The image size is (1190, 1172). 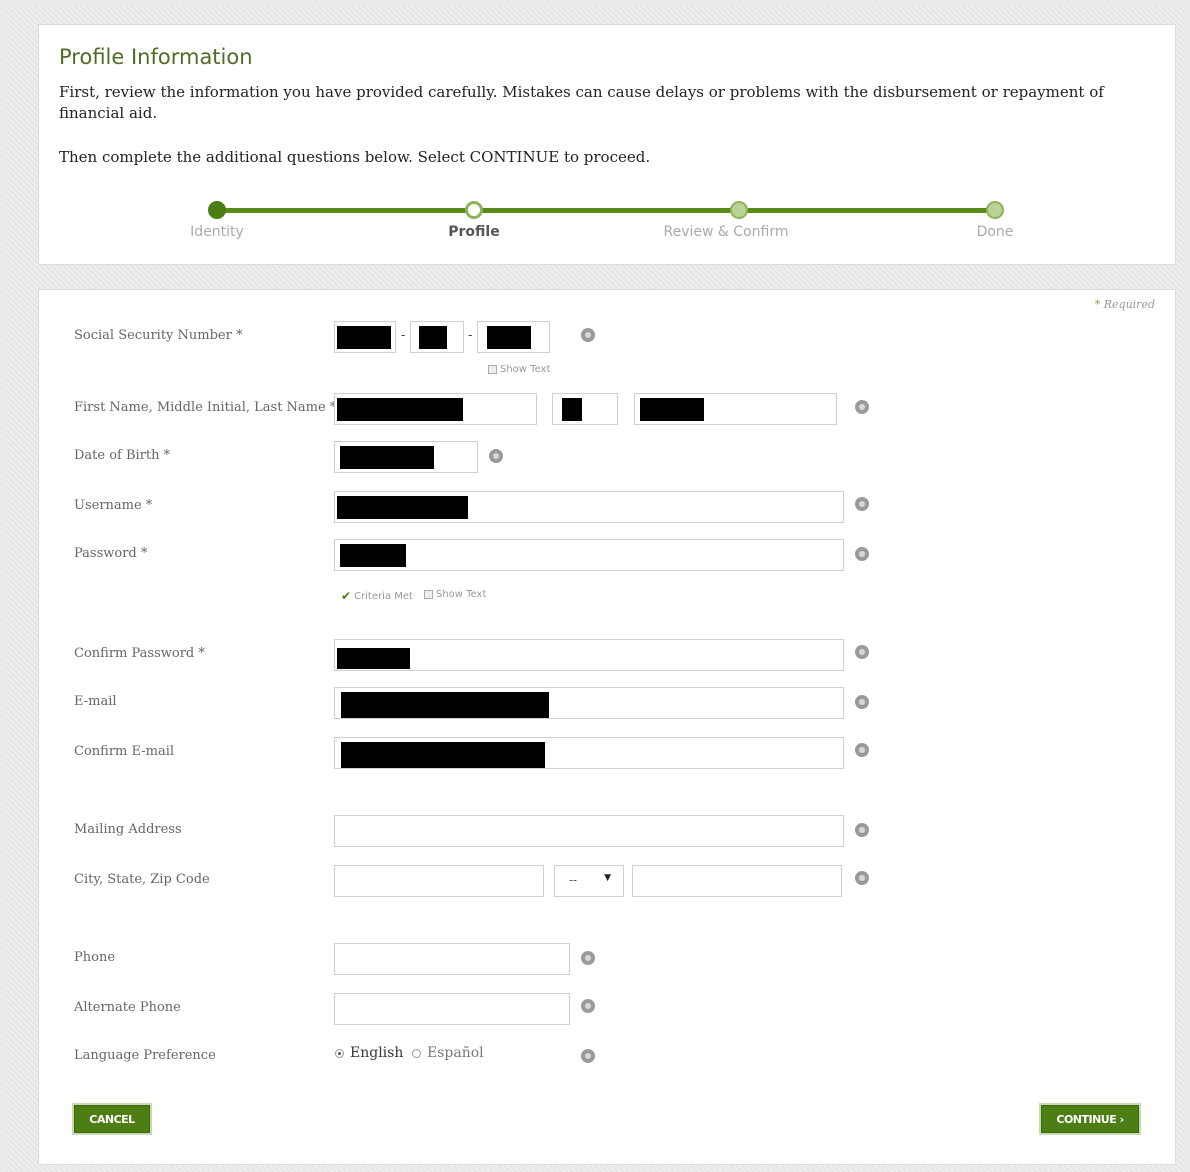 What do you see at coordinates (455, 1053) in the screenshot?
I see `language-option-label: Español` at bounding box center [455, 1053].